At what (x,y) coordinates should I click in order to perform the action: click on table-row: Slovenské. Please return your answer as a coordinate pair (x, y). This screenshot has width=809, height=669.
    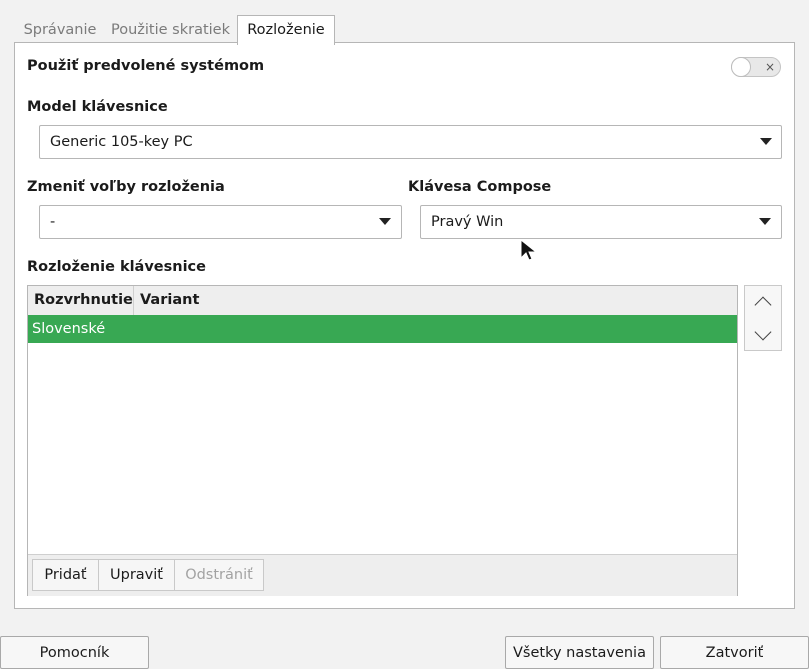
    Looking at the image, I should click on (382, 329).